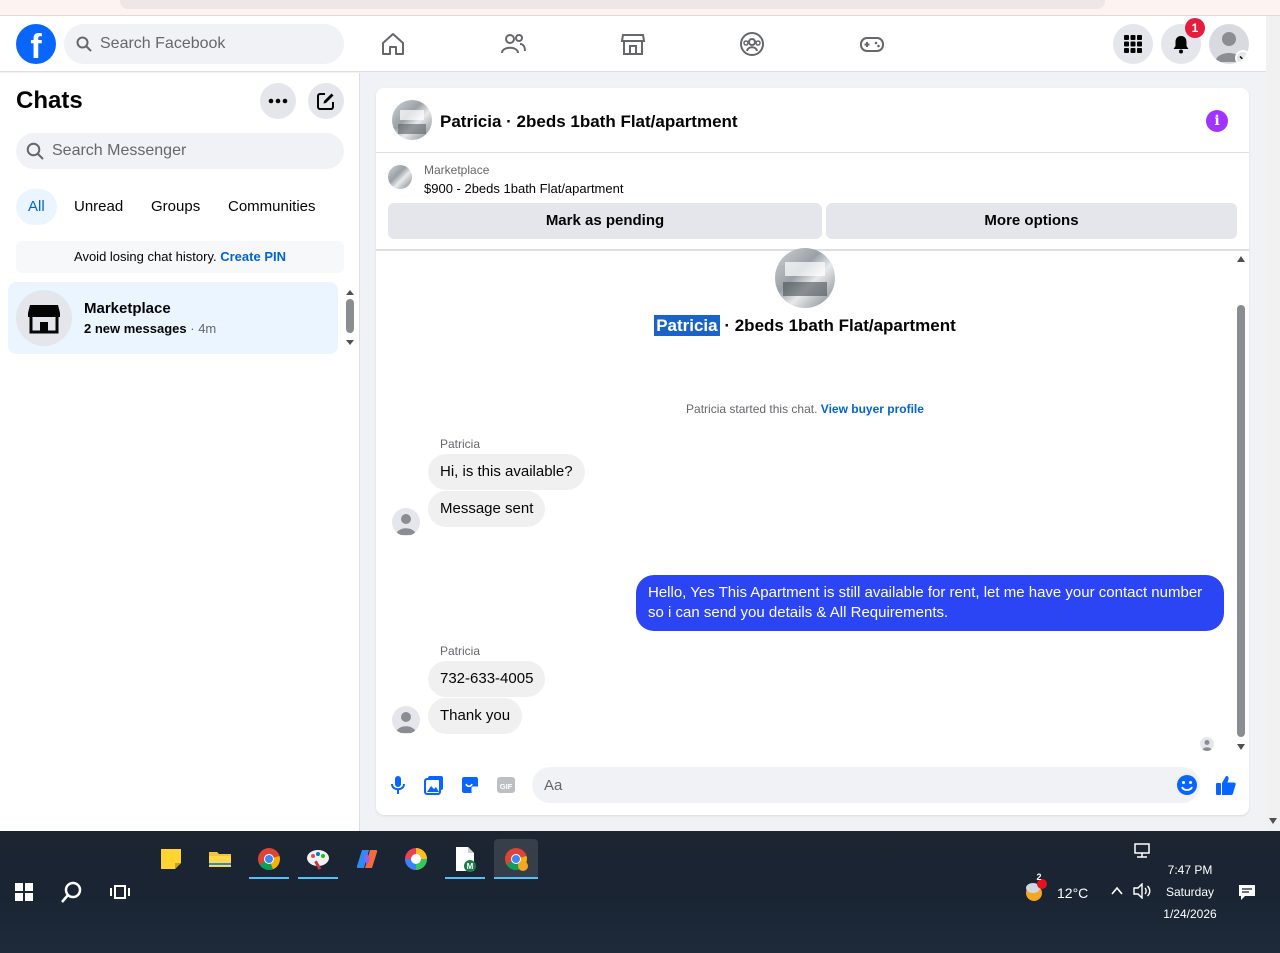 The image size is (1280, 953). I want to click on filter-groups: Groups, so click(175, 207).